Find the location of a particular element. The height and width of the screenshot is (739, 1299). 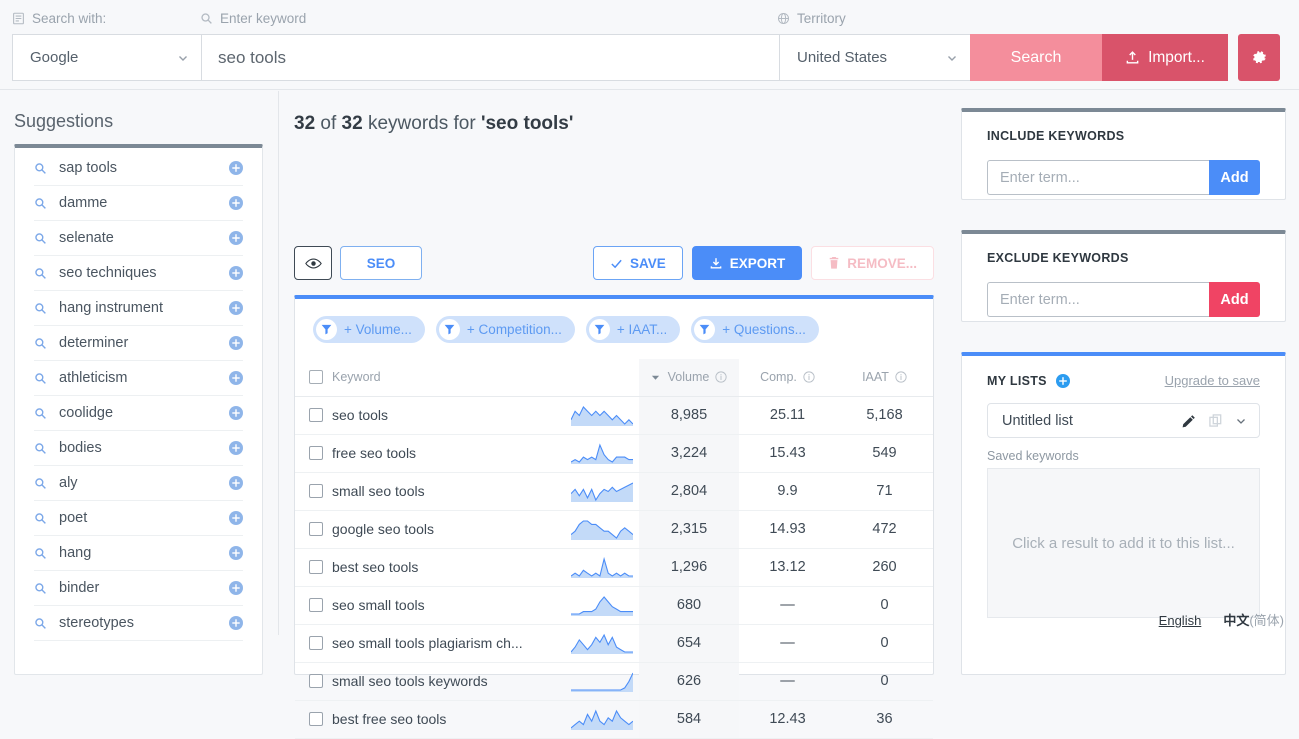

save-button: SAVE is located at coordinates (637, 263).